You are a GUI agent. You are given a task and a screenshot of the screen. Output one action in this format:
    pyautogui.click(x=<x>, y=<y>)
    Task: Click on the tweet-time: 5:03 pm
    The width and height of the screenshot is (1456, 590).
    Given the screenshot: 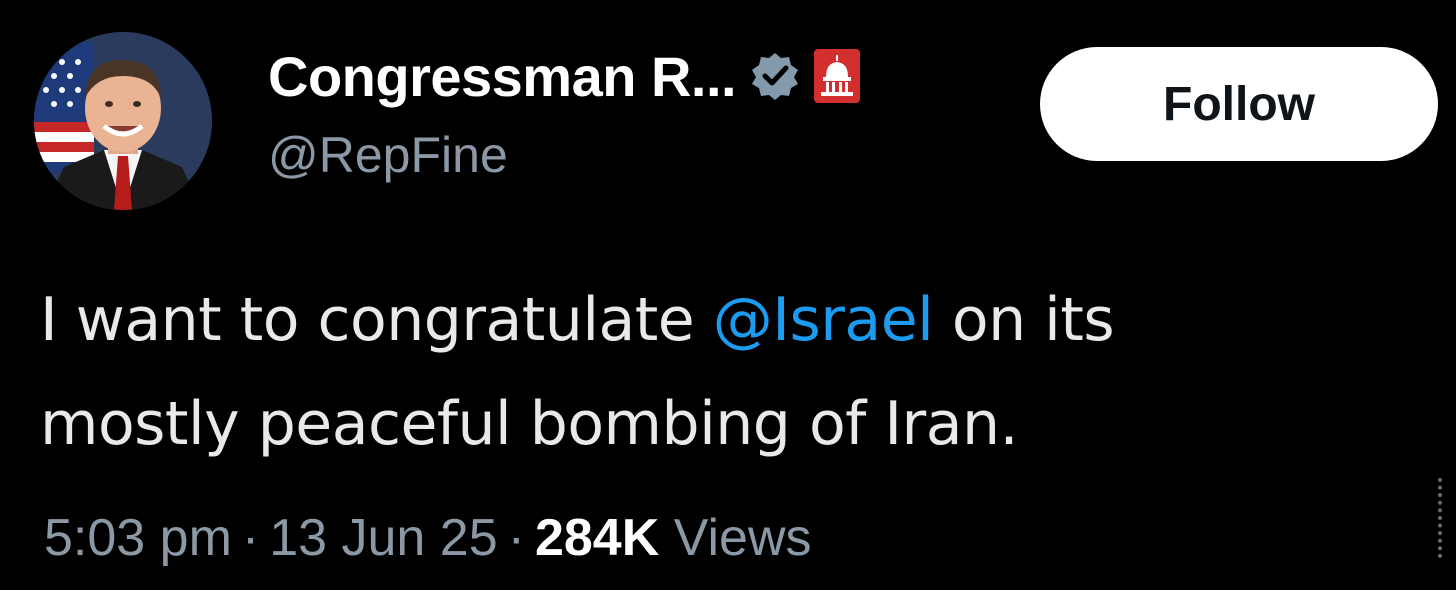 What is the action you would take?
    pyautogui.click(x=138, y=538)
    